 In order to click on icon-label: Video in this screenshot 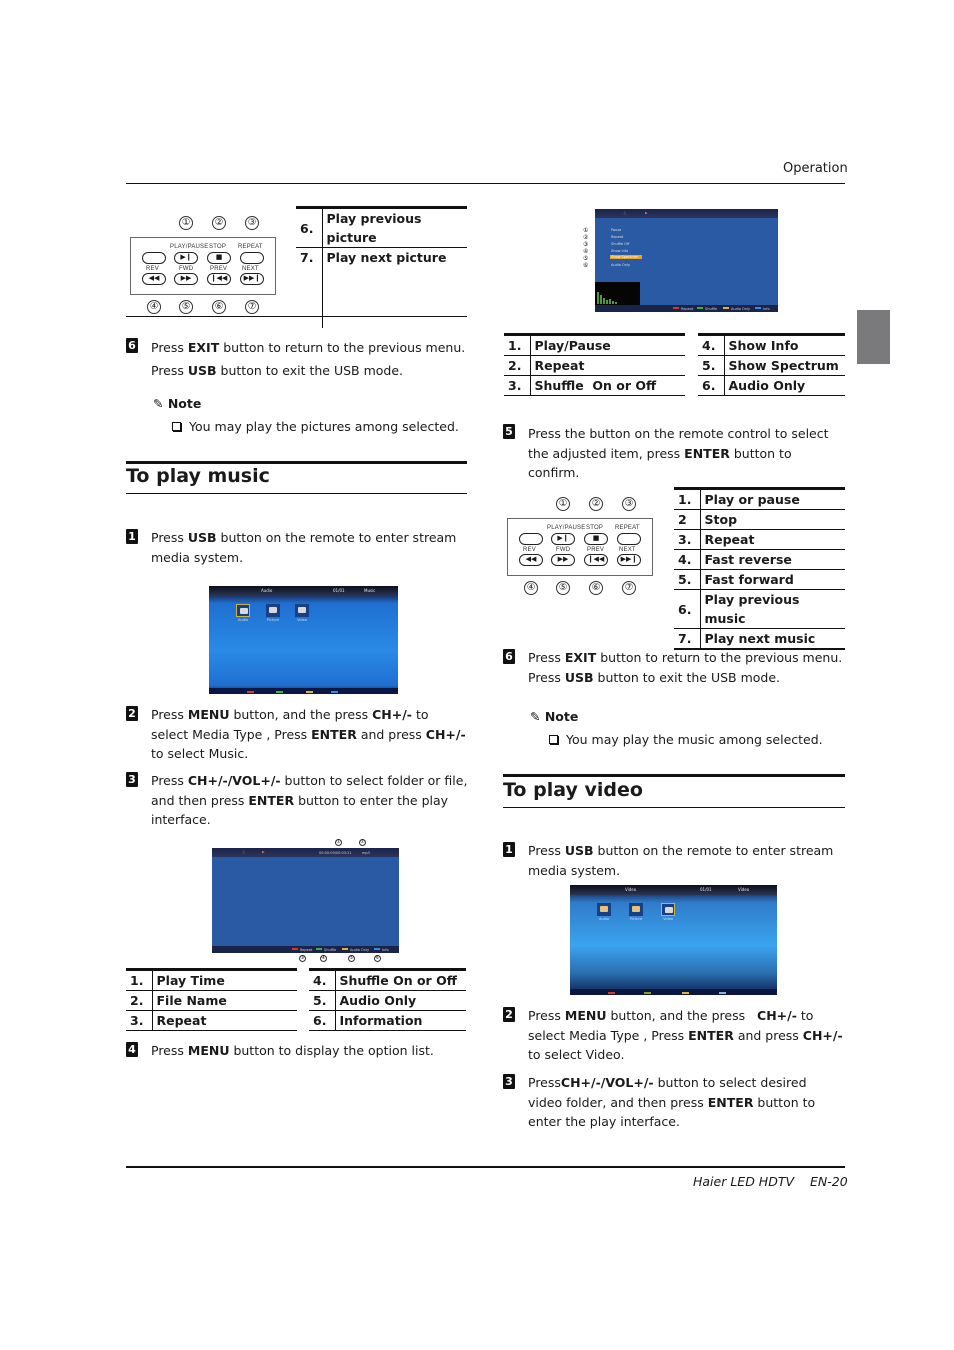, I will do `click(302, 620)`.